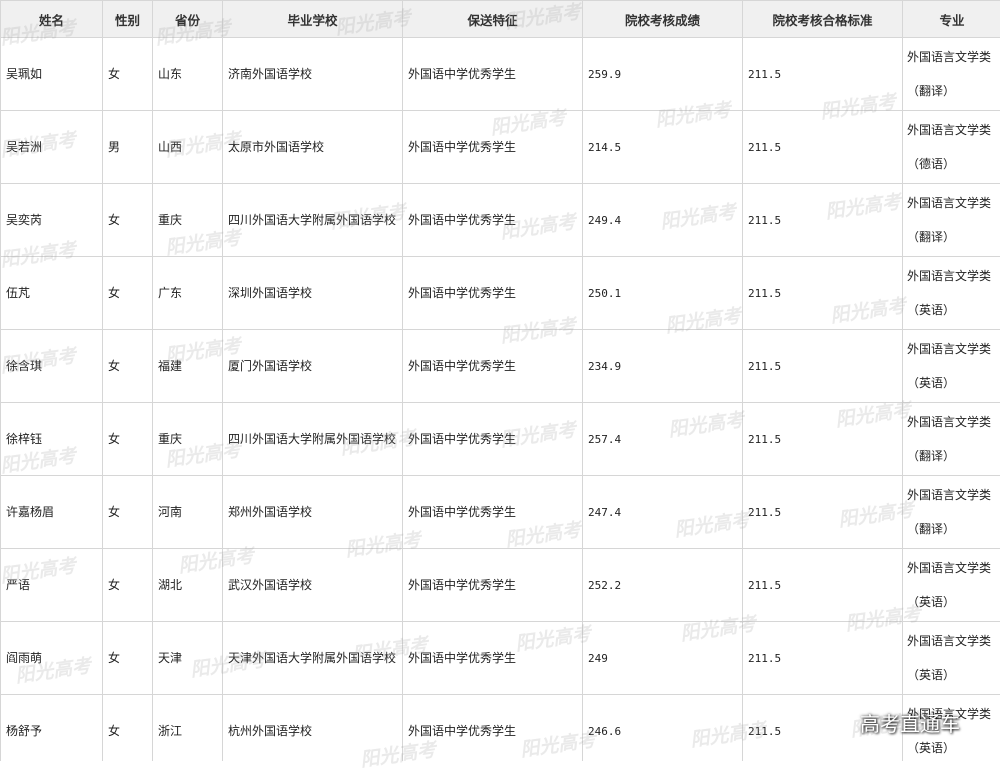  I want to click on cell-score: 252.2, so click(663, 585).